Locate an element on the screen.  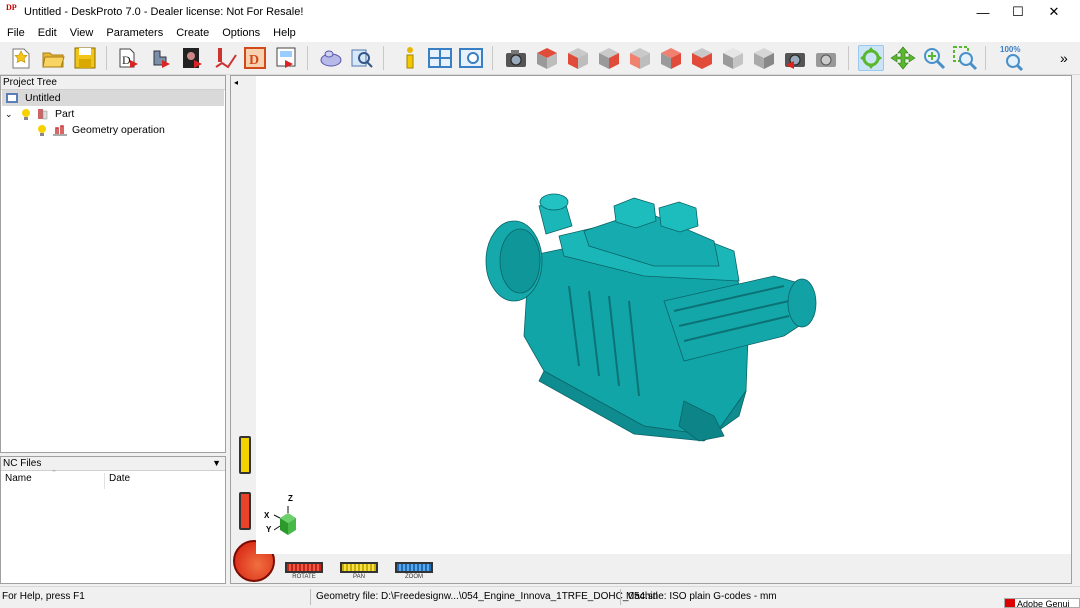
menu-create: Create is located at coordinates (192, 33).